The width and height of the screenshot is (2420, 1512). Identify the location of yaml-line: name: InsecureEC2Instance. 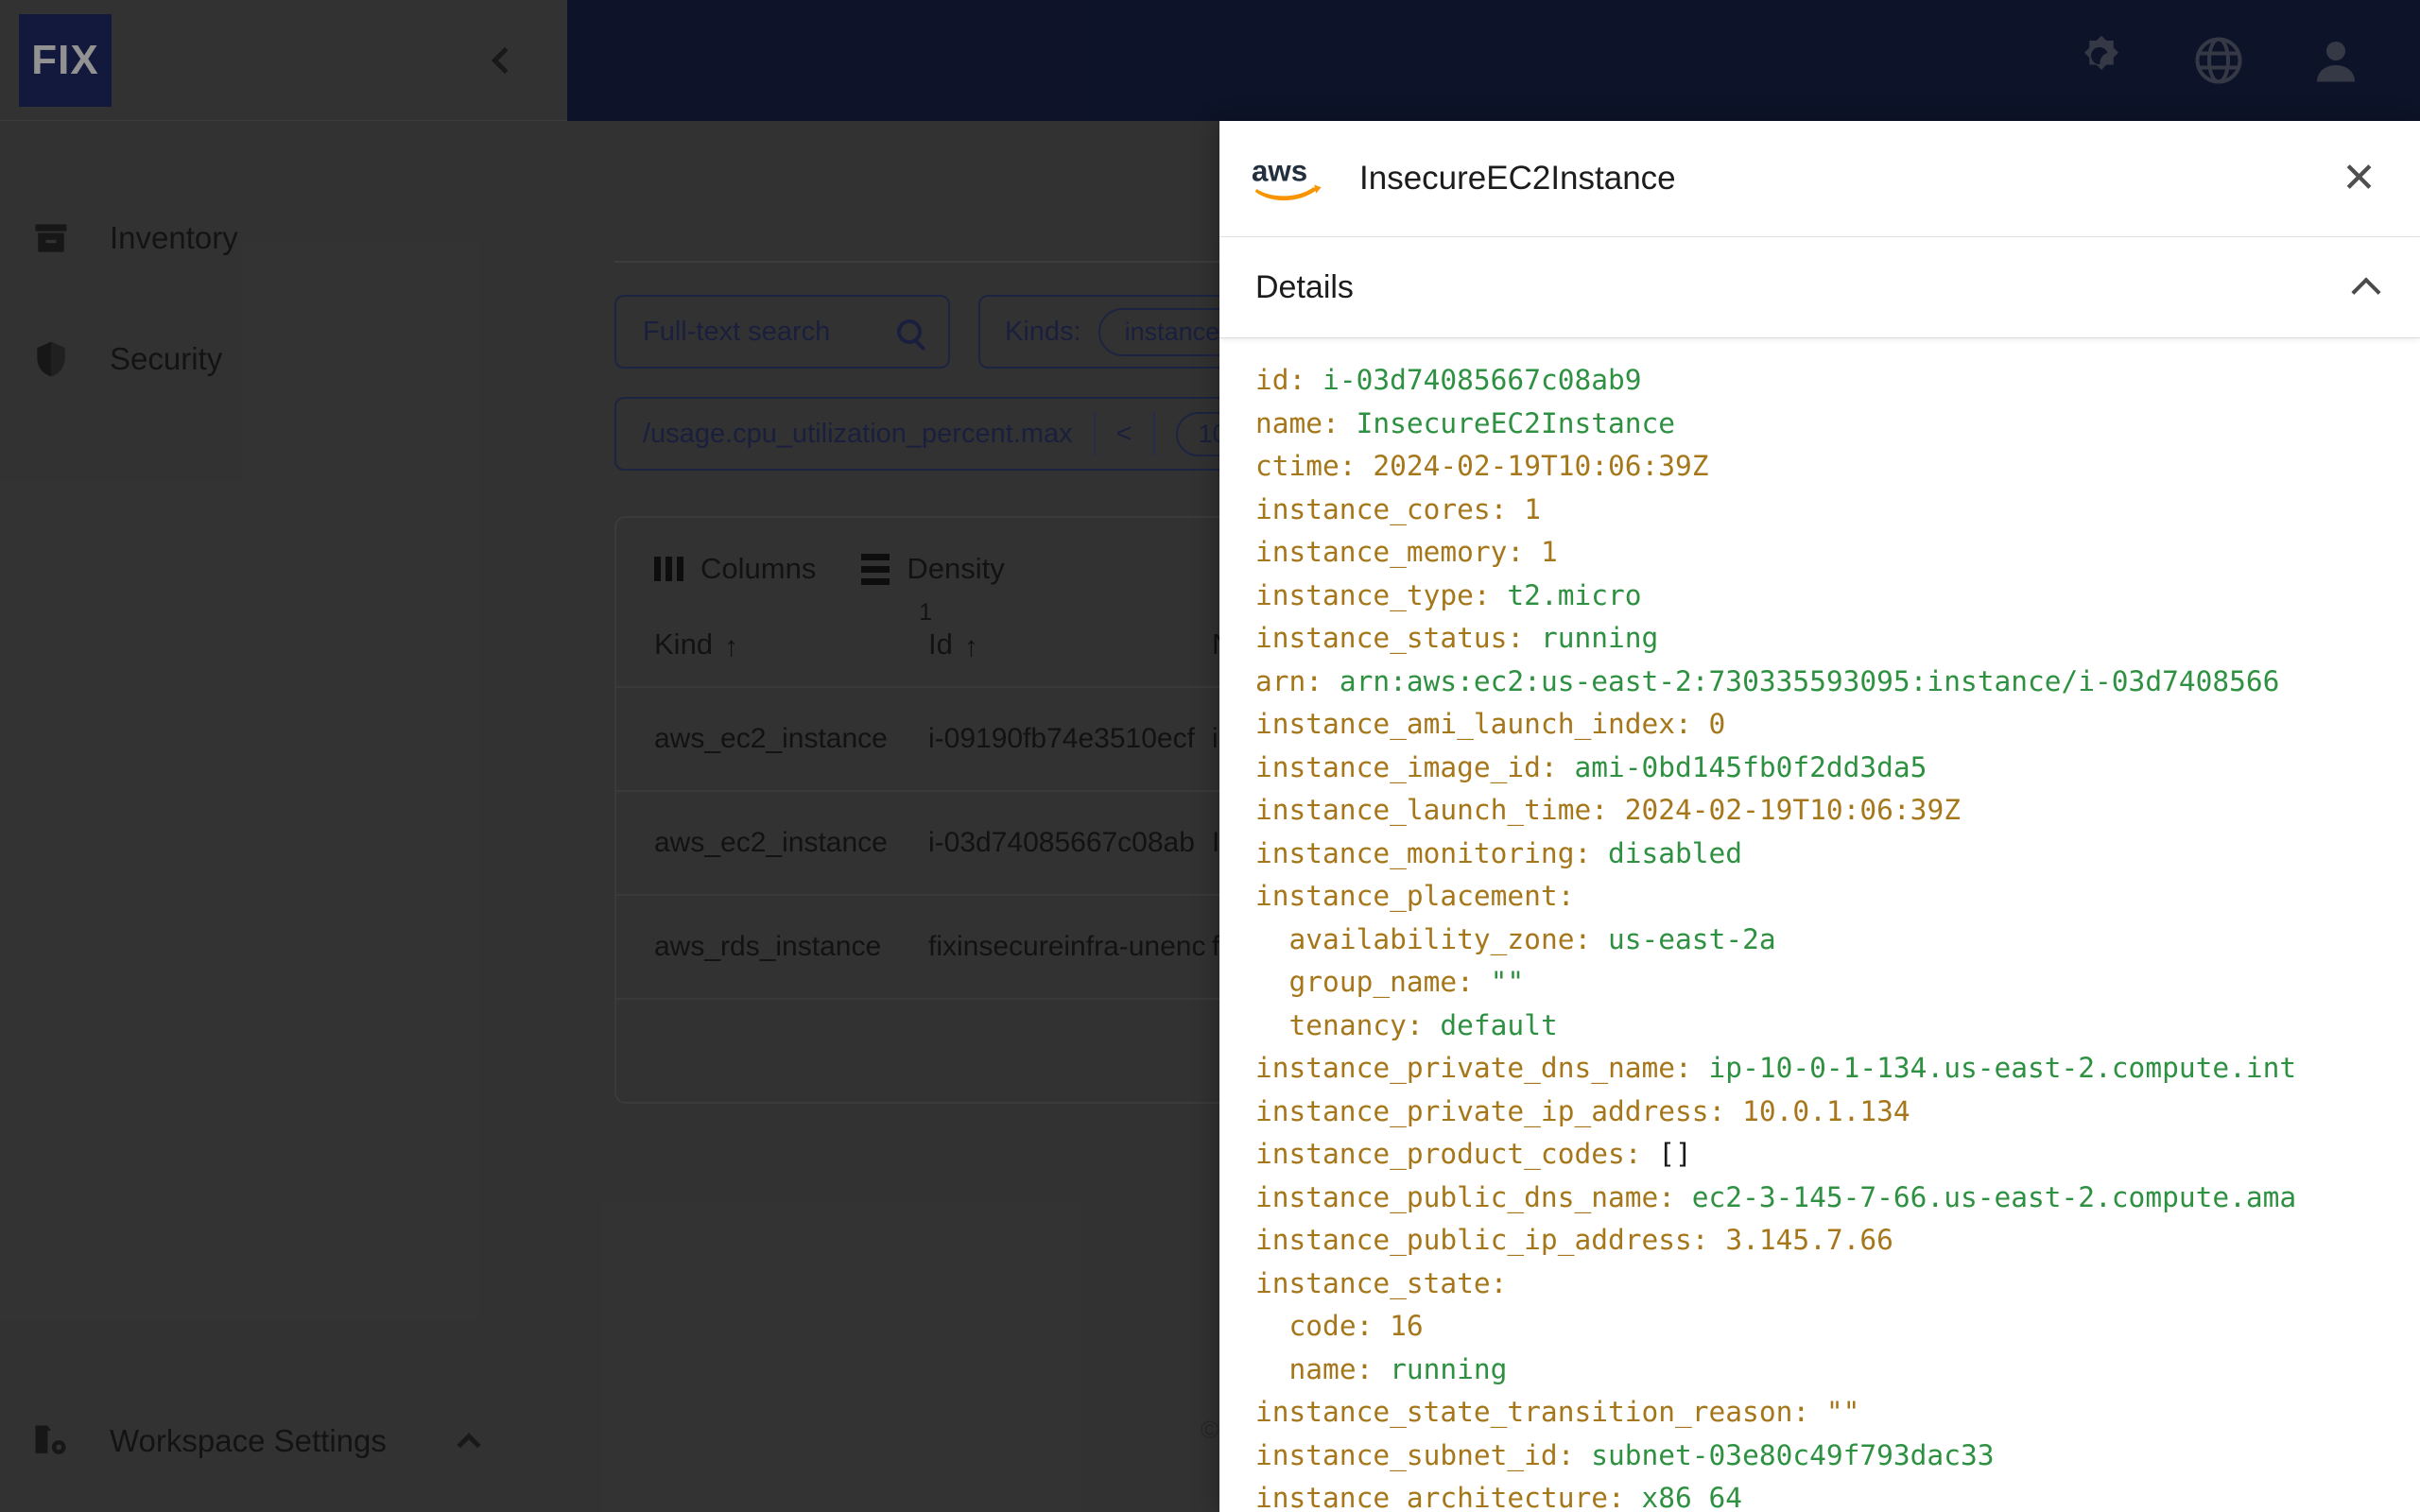
(1466, 422).